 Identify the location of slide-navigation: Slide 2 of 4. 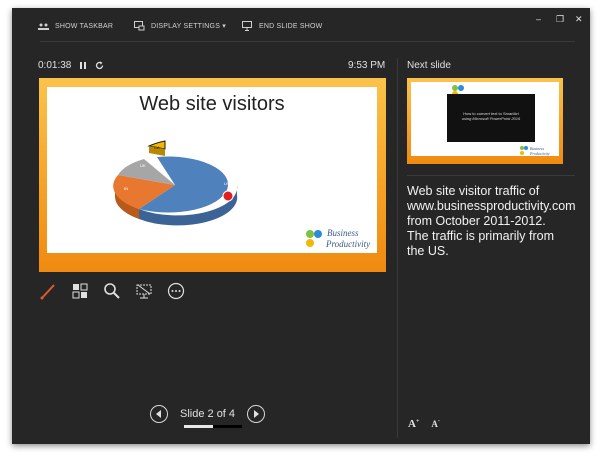
(208, 414).